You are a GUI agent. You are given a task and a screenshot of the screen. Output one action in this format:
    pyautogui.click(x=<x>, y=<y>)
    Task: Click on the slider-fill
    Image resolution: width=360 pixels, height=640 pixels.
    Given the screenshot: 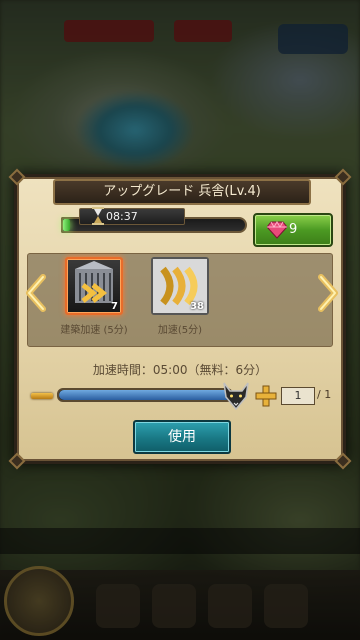 What is the action you would take?
    pyautogui.click(x=145, y=395)
    